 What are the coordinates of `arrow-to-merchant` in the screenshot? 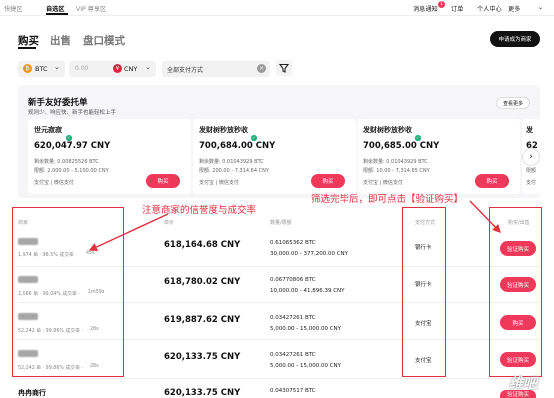 It's located at (128, 232).